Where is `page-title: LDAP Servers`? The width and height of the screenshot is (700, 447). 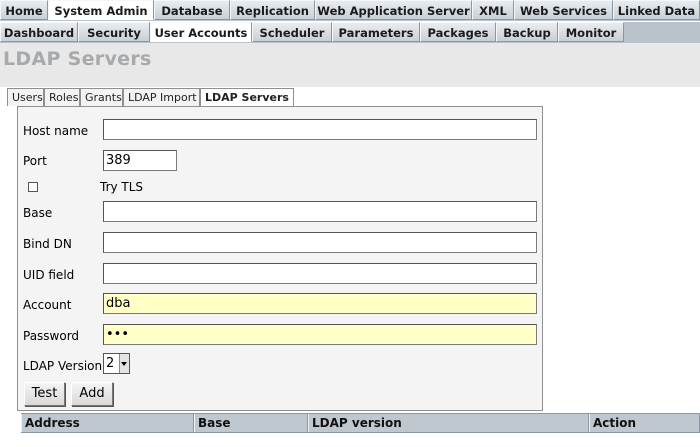
page-title: LDAP Servers is located at coordinates (77, 59).